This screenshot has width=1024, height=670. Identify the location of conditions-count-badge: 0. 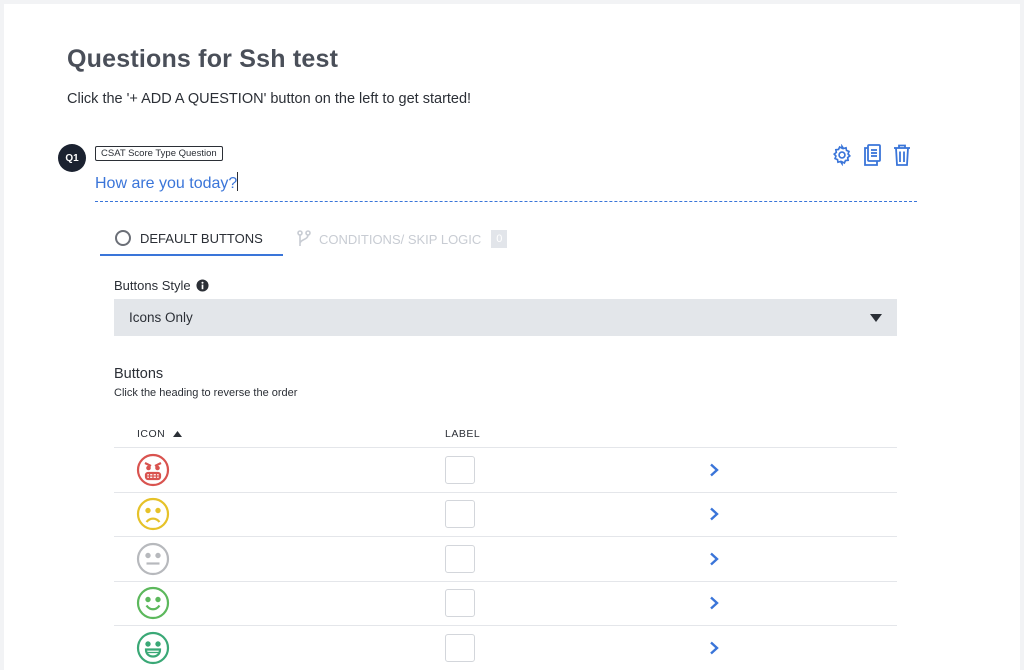
(499, 239).